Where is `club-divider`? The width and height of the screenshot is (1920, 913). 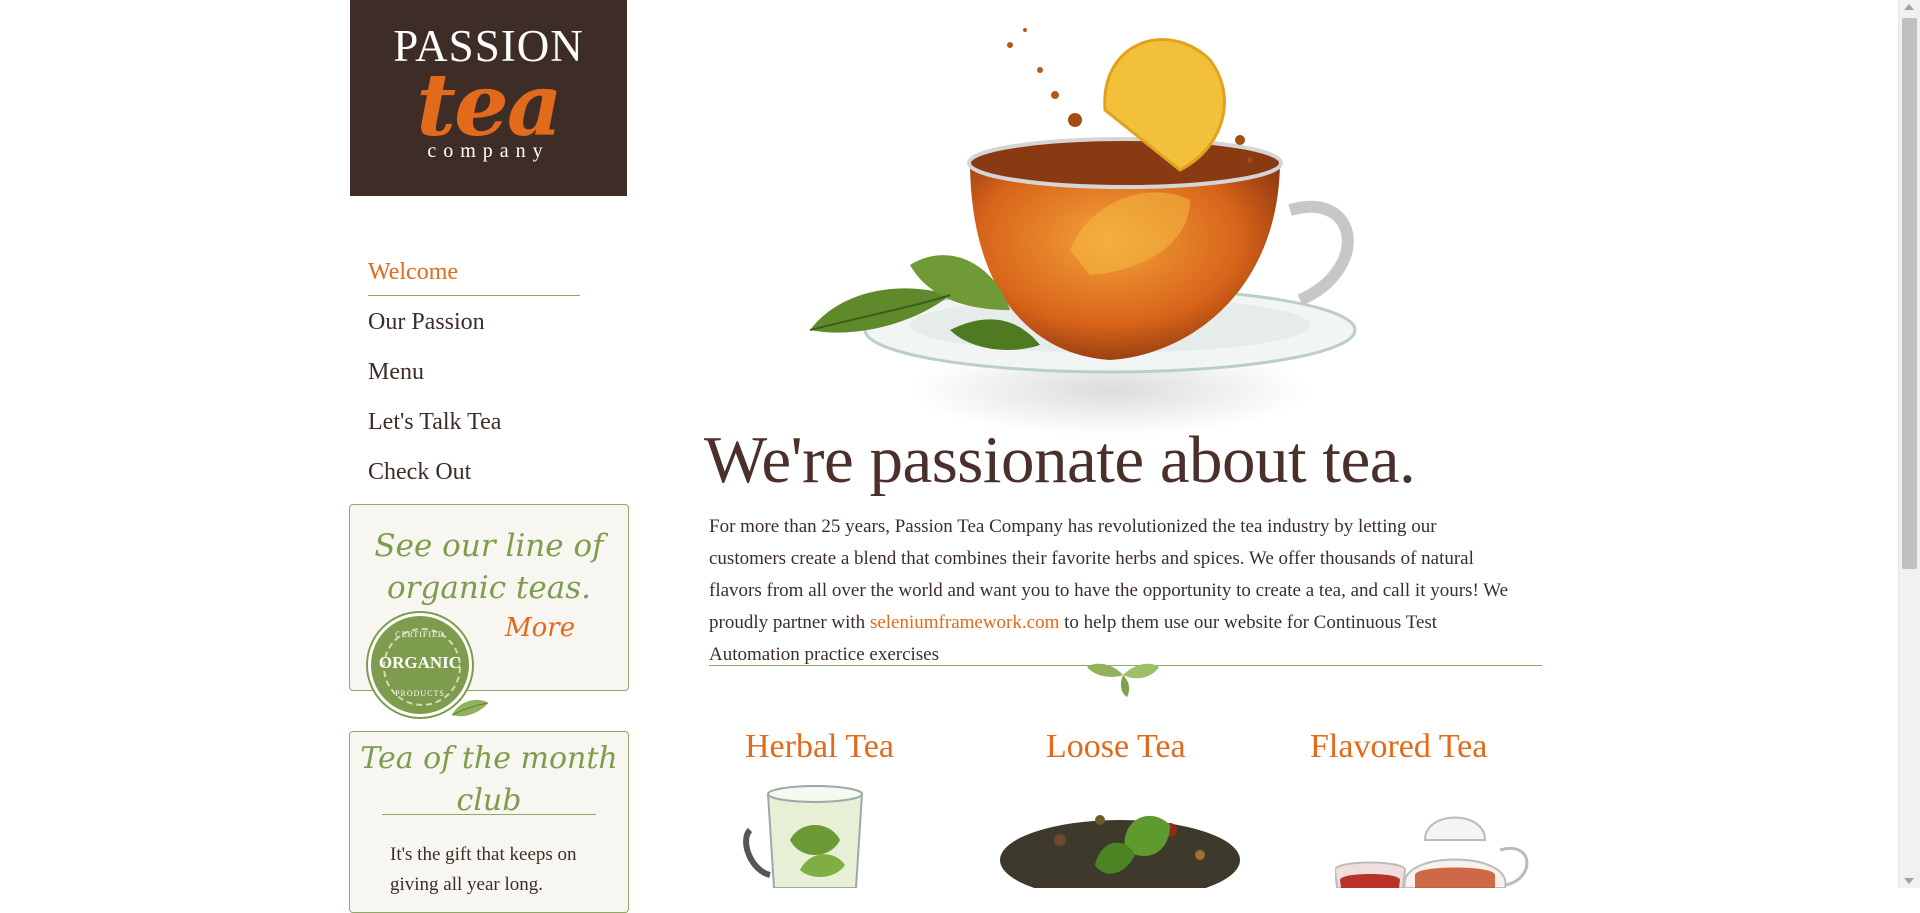
club-divider is located at coordinates (489, 814).